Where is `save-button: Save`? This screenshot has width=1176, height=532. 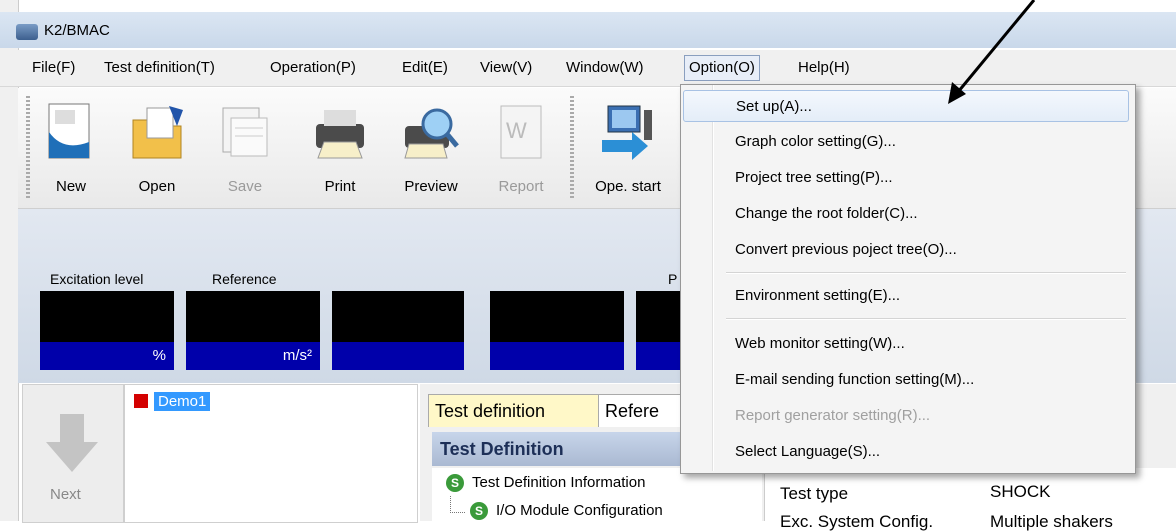 save-button: Save is located at coordinates (245, 151).